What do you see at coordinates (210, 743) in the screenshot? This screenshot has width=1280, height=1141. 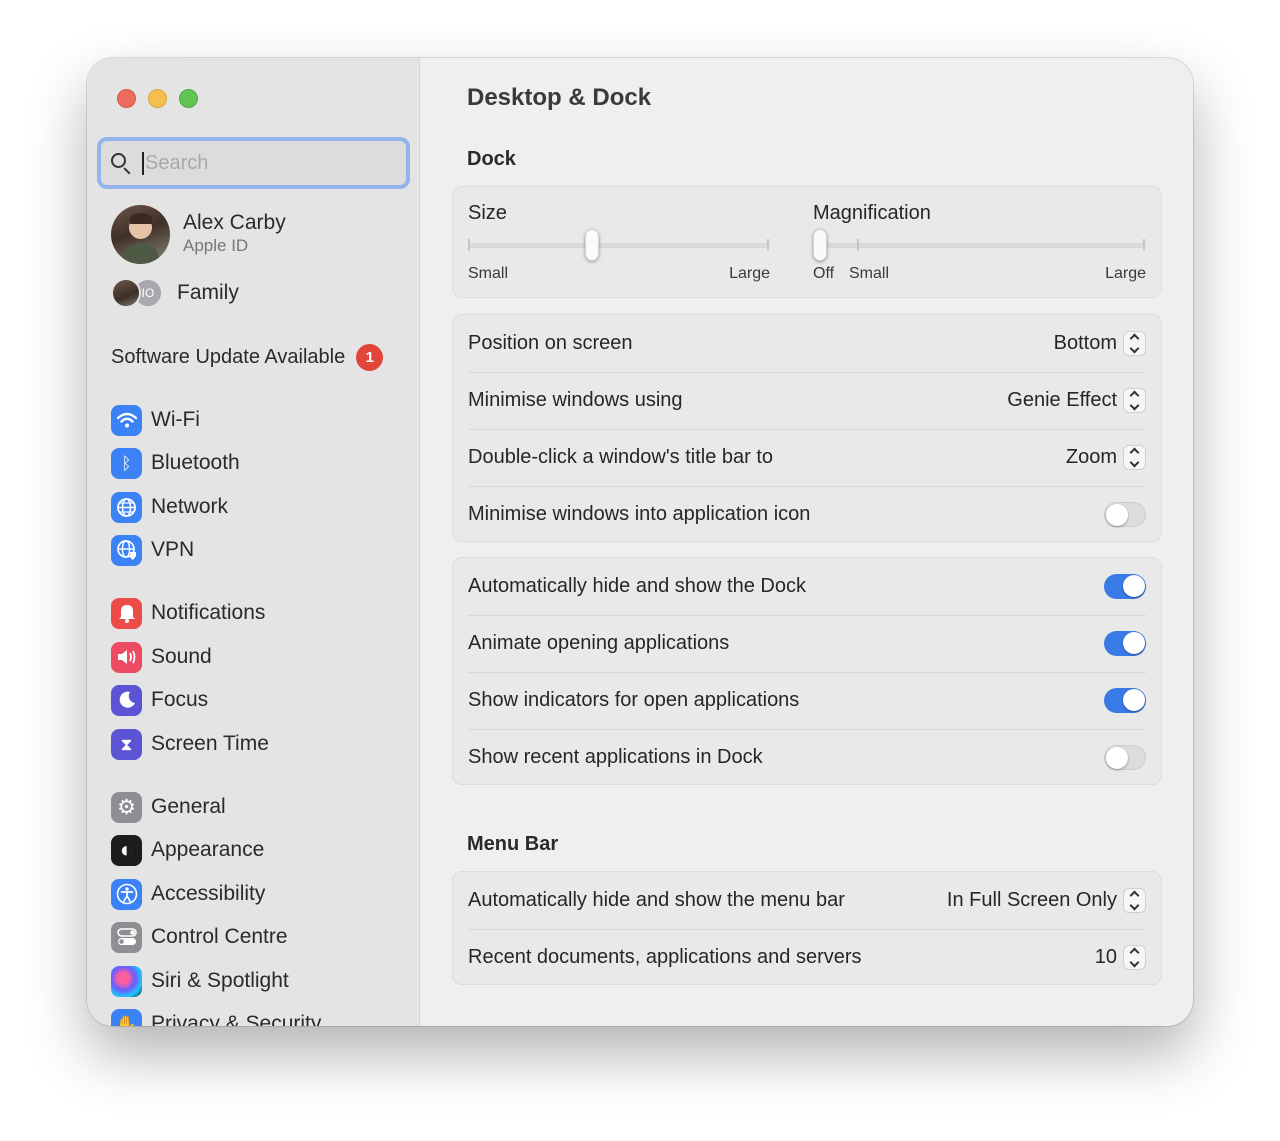 I see `sidebar-item-label: Screen Time` at bounding box center [210, 743].